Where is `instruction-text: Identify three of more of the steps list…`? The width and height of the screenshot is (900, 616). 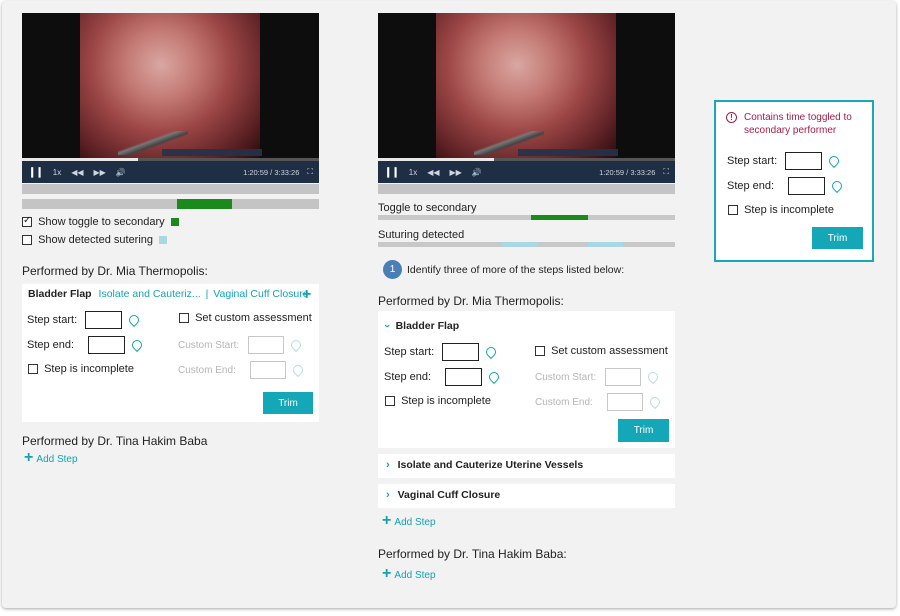
instruction-text: Identify three of more of the steps list… is located at coordinates (516, 270).